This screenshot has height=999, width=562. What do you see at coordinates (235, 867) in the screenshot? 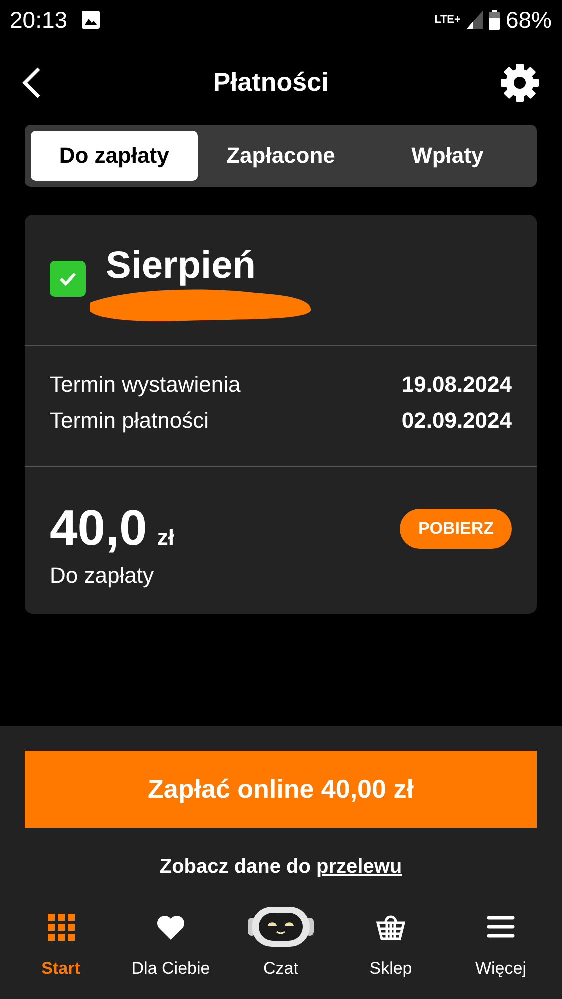
I see `transfer-text: Zobacz dane do` at bounding box center [235, 867].